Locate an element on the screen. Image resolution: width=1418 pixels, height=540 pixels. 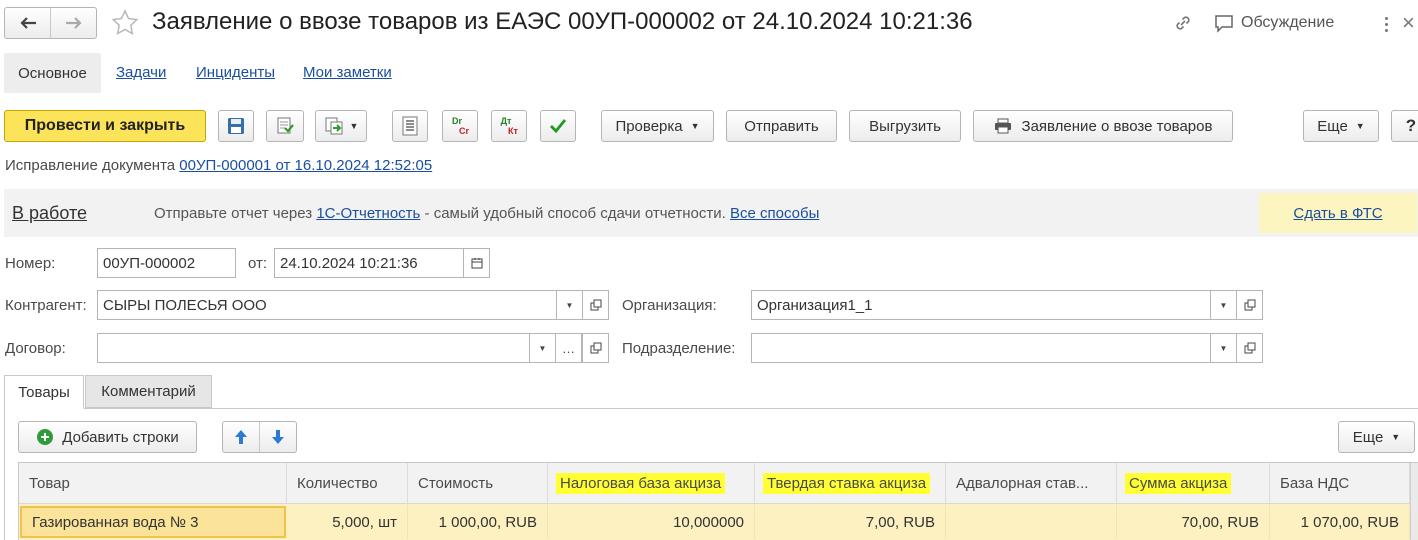
close-icon: × is located at coordinates (1408, 23).